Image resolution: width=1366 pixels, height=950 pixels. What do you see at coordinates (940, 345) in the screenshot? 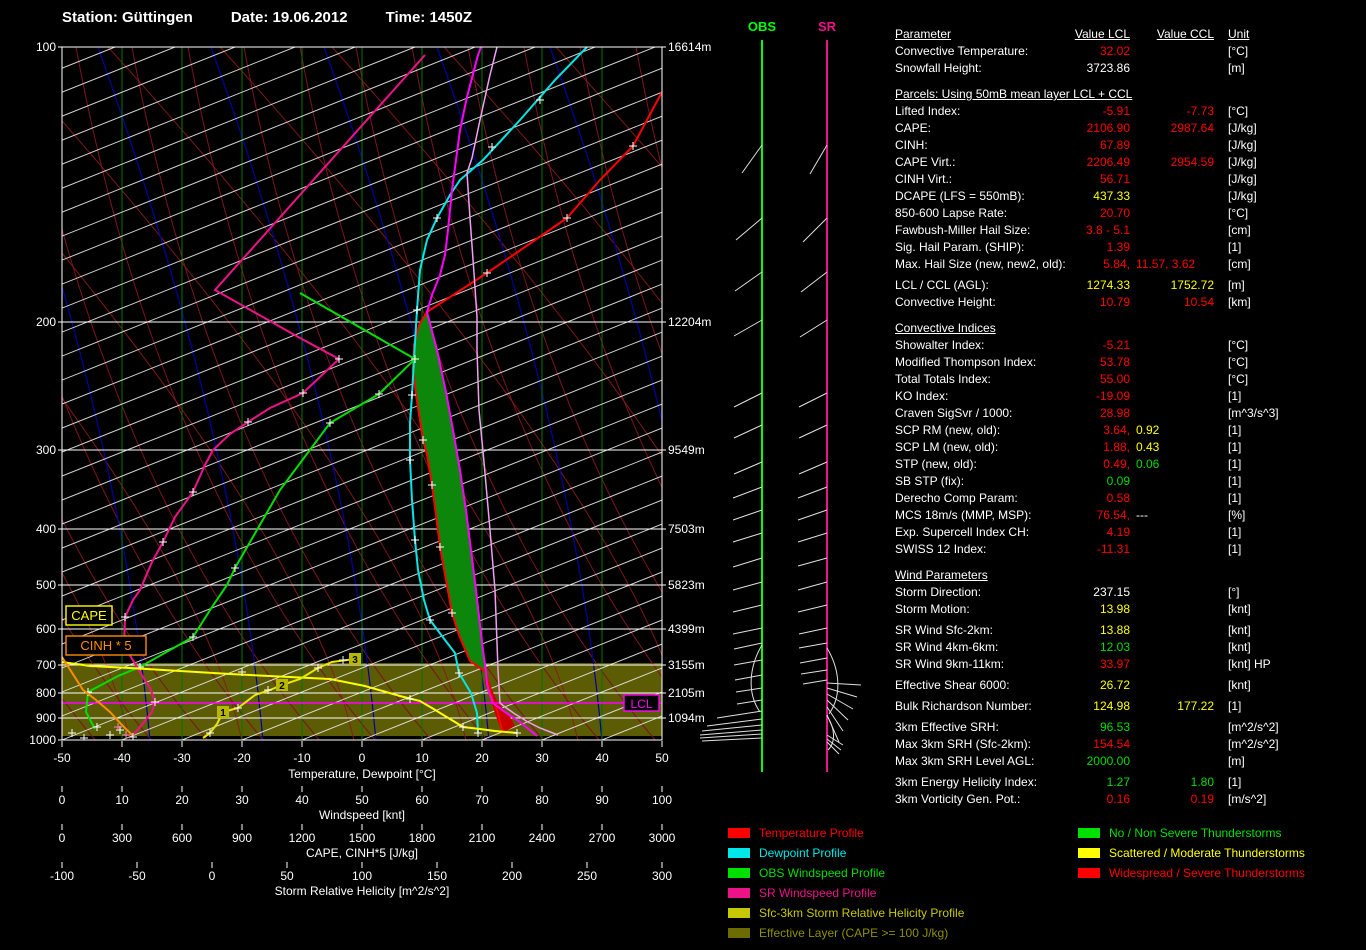
I see `param-label: Showalter Index:` at bounding box center [940, 345].